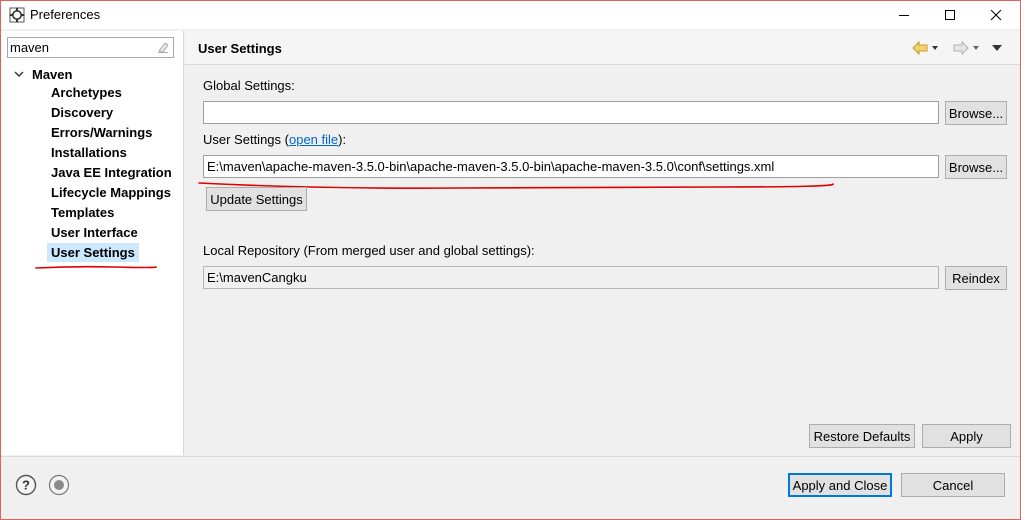 The image size is (1021, 520). Describe the element at coordinates (510, 487) in the screenshot. I see `dialog-button-bar: ? Apply and Close Cancel` at that location.